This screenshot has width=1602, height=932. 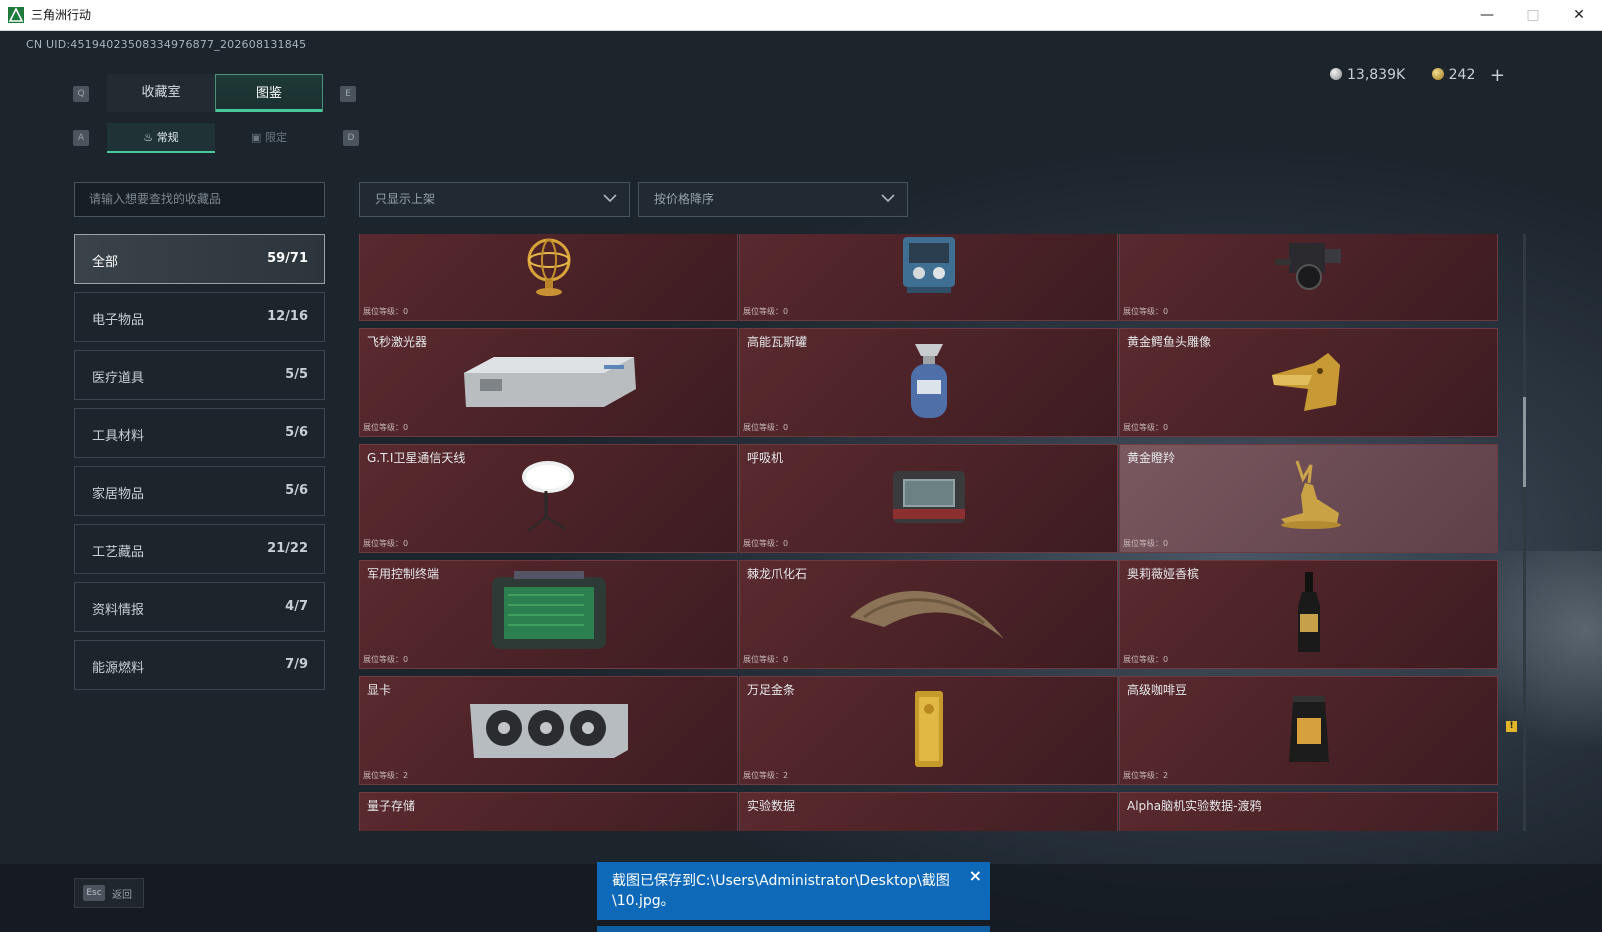 What do you see at coordinates (1524, 532) in the screenshot?
I see `scrollbar` at bounding box center [1524, 532].